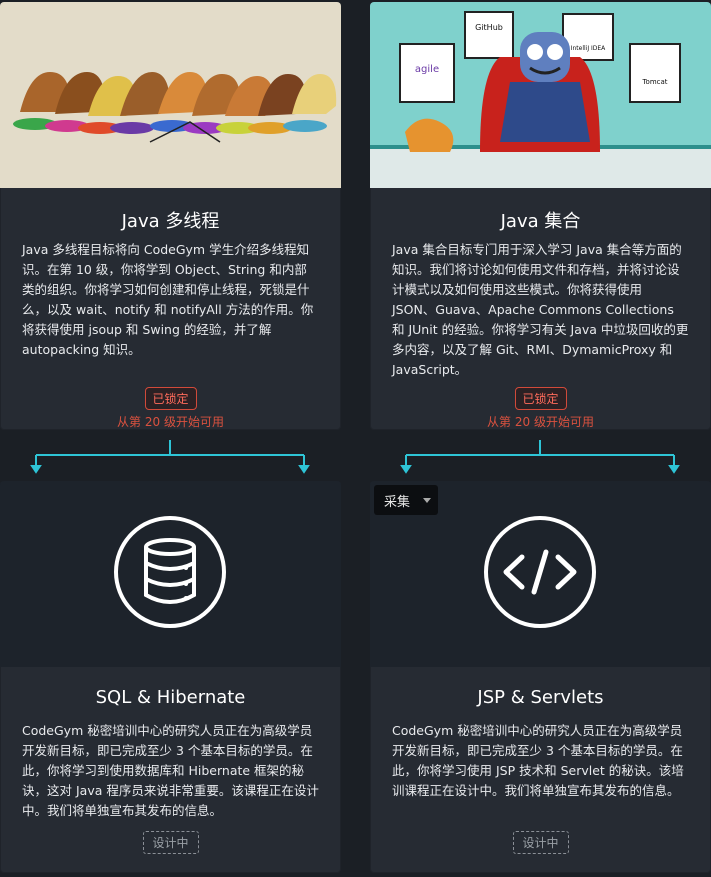 This screenshot has height=877, width=711. What do you see at coordinates (540, 95) in the screenshot?
I see `robot-illustration: GitHub IntelliJ IDEA agile Tomcat` at bounding box center [540, 95].